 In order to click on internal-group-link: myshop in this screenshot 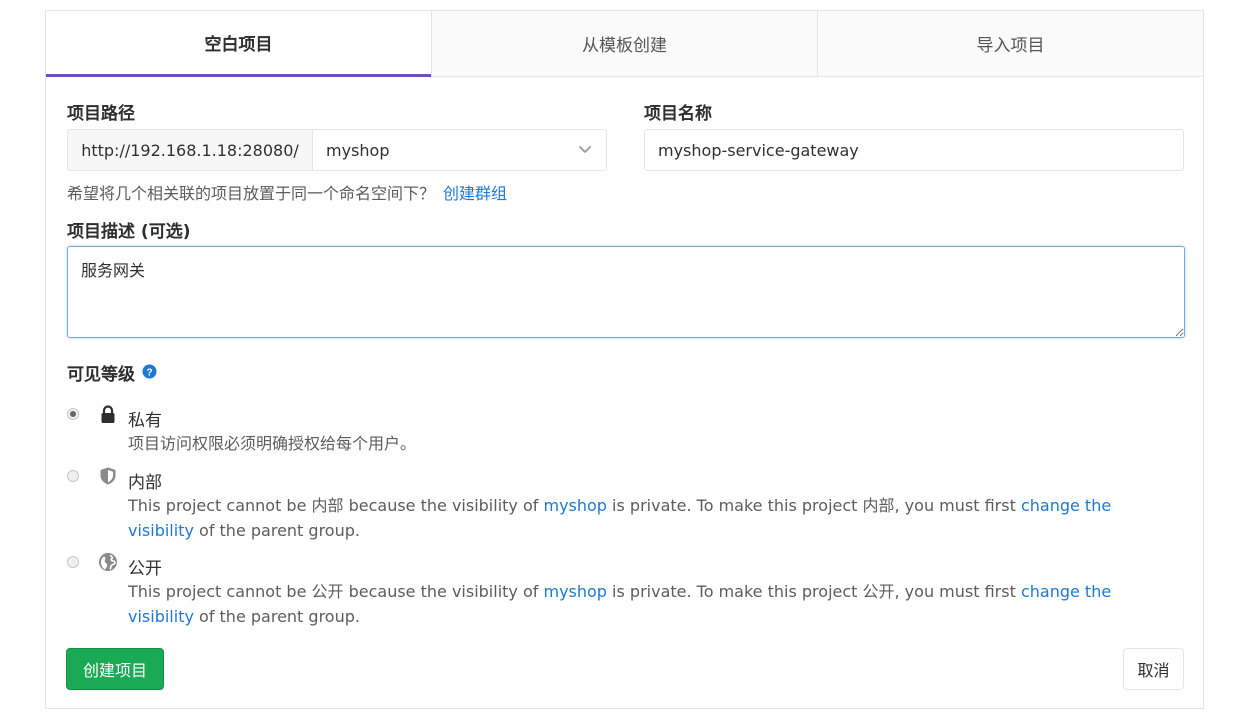, I will do `click(574, 505)`.